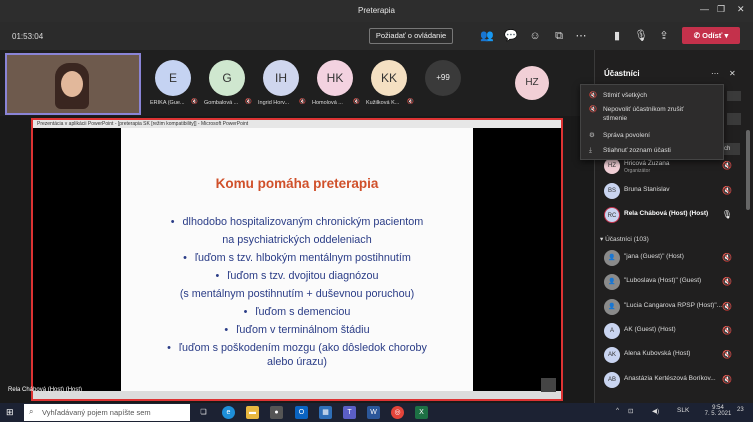 The width and height of the screenshot is (753, 422). Describe the element at coordinates (297, 240) in the screenshot. I see `slide-line-2: na psychiatrických oddeleniach` at that location.